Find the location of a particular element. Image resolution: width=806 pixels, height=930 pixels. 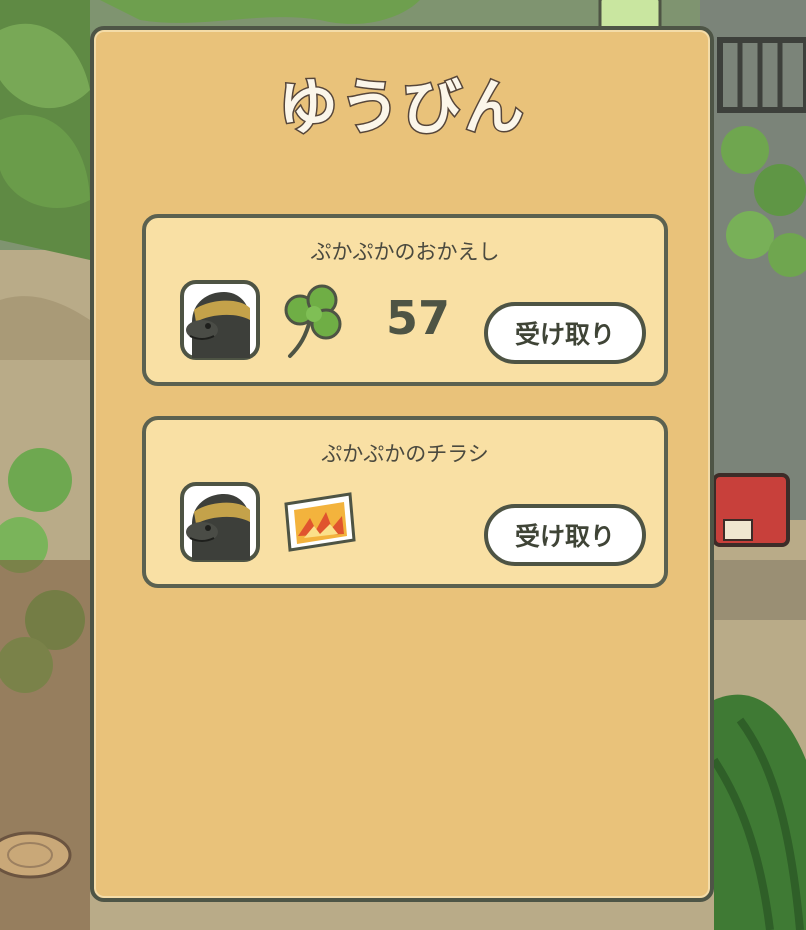

mail-item: ぷかぷかのチラシ 受け取り is located at coordinates (405, 502).